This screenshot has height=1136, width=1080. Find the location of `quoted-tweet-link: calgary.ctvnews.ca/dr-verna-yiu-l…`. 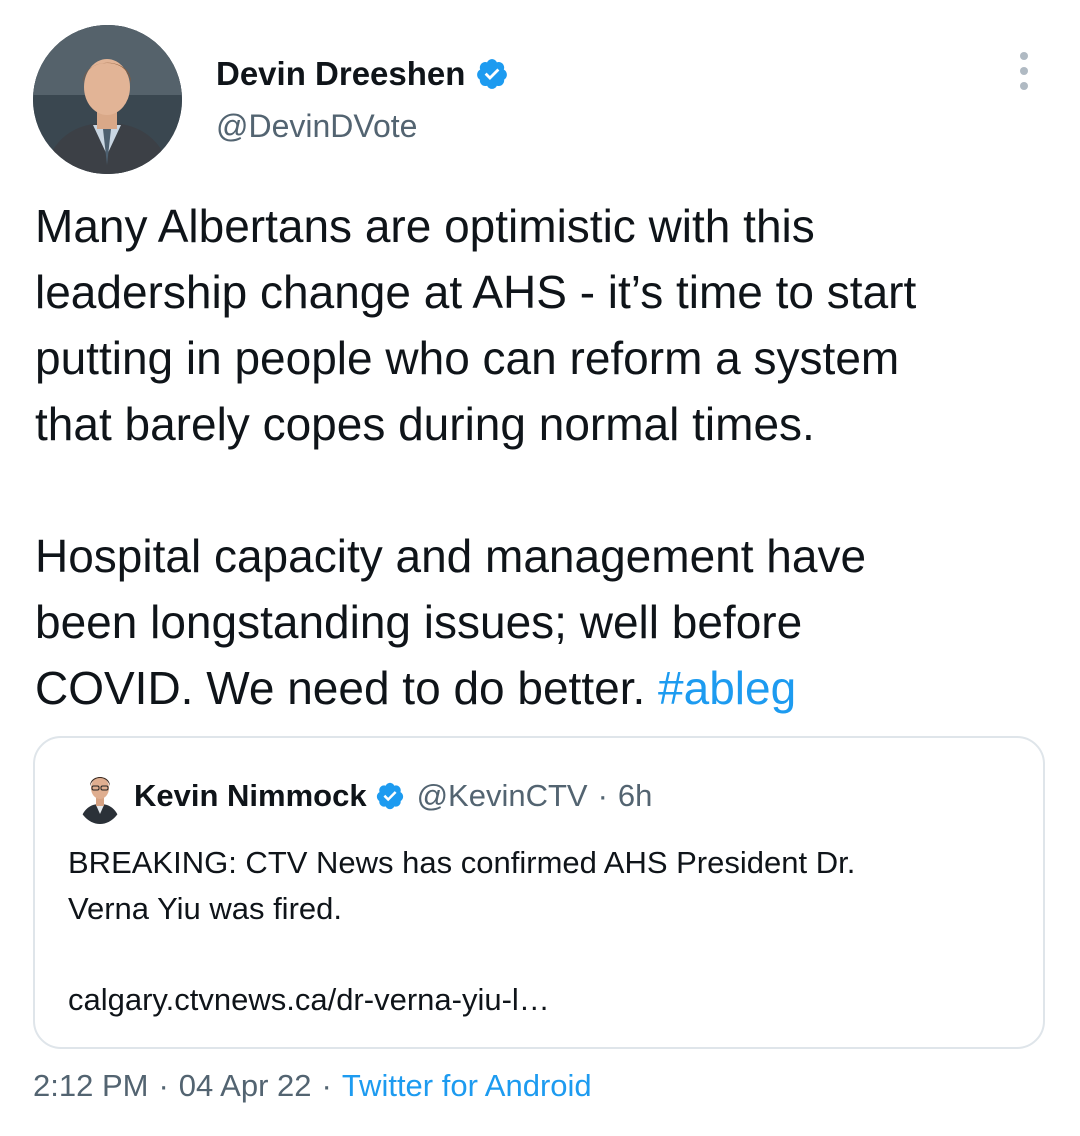

quoted-tweet-link: calgary.ctvnews.ca/dr-verna-yiu-l… is located at coordinates (309, 1000).